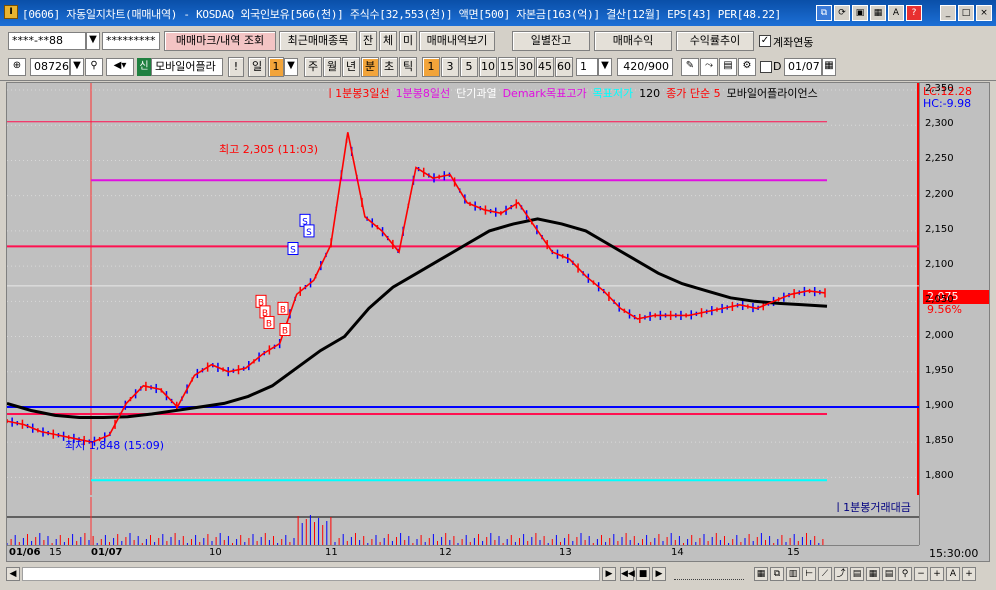 This screenshot has width=996, height=590. Describe the element at coordinates (939, 229) in the screenshot. I see `y-tick-label: 2,150` at that location.